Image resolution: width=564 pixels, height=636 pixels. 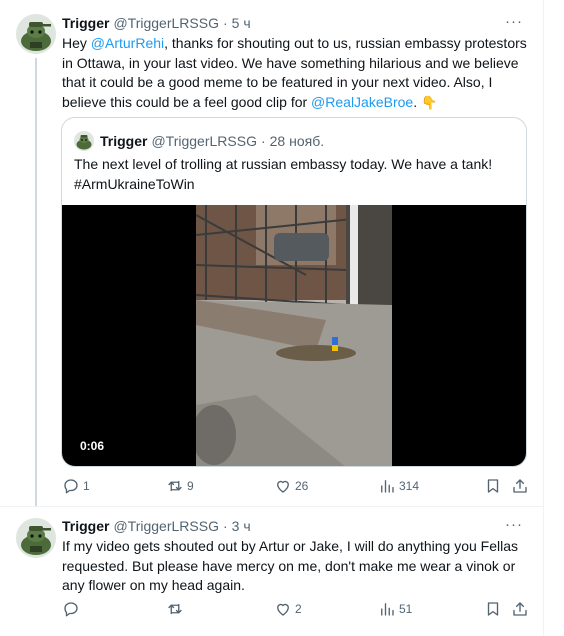 I want to click on like-count: 2, so click(x=298, y=609).